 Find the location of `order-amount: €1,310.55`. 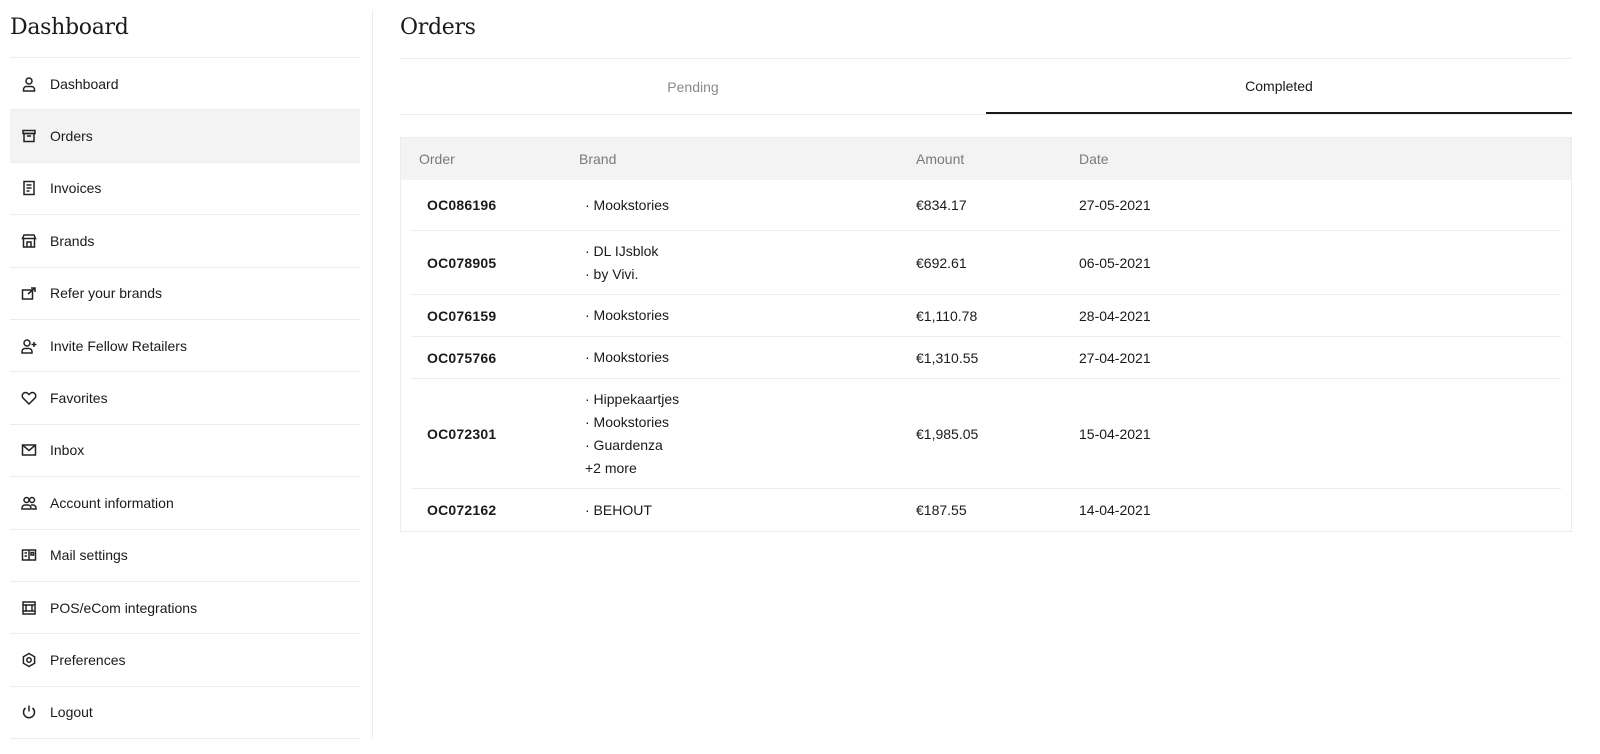

order-amount: €1,310.55 is located at coordinates (947, 357).